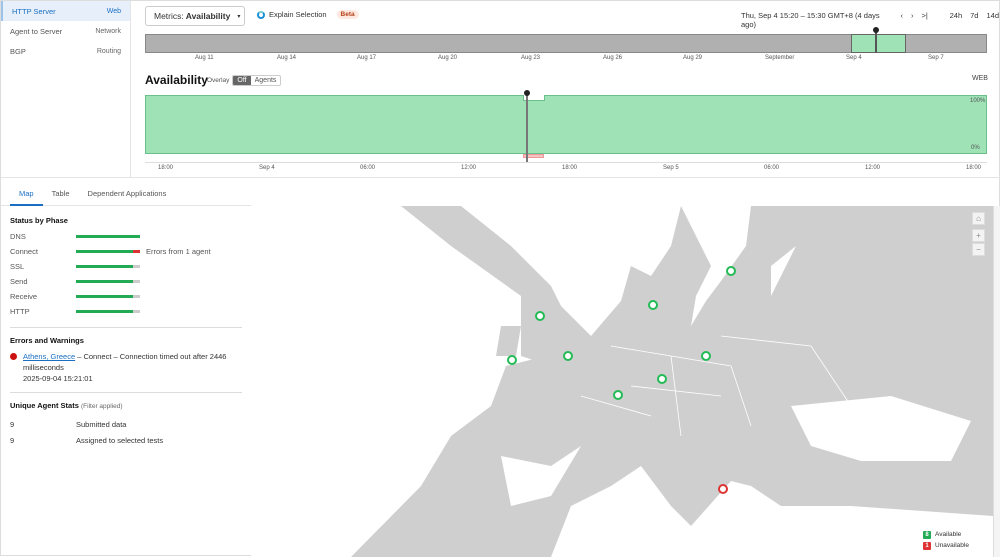  What do you see at coordinates (68, 424) in the screenshot?
I see `stat-row: 9 Submitted data` at bounding box center [68, 424].